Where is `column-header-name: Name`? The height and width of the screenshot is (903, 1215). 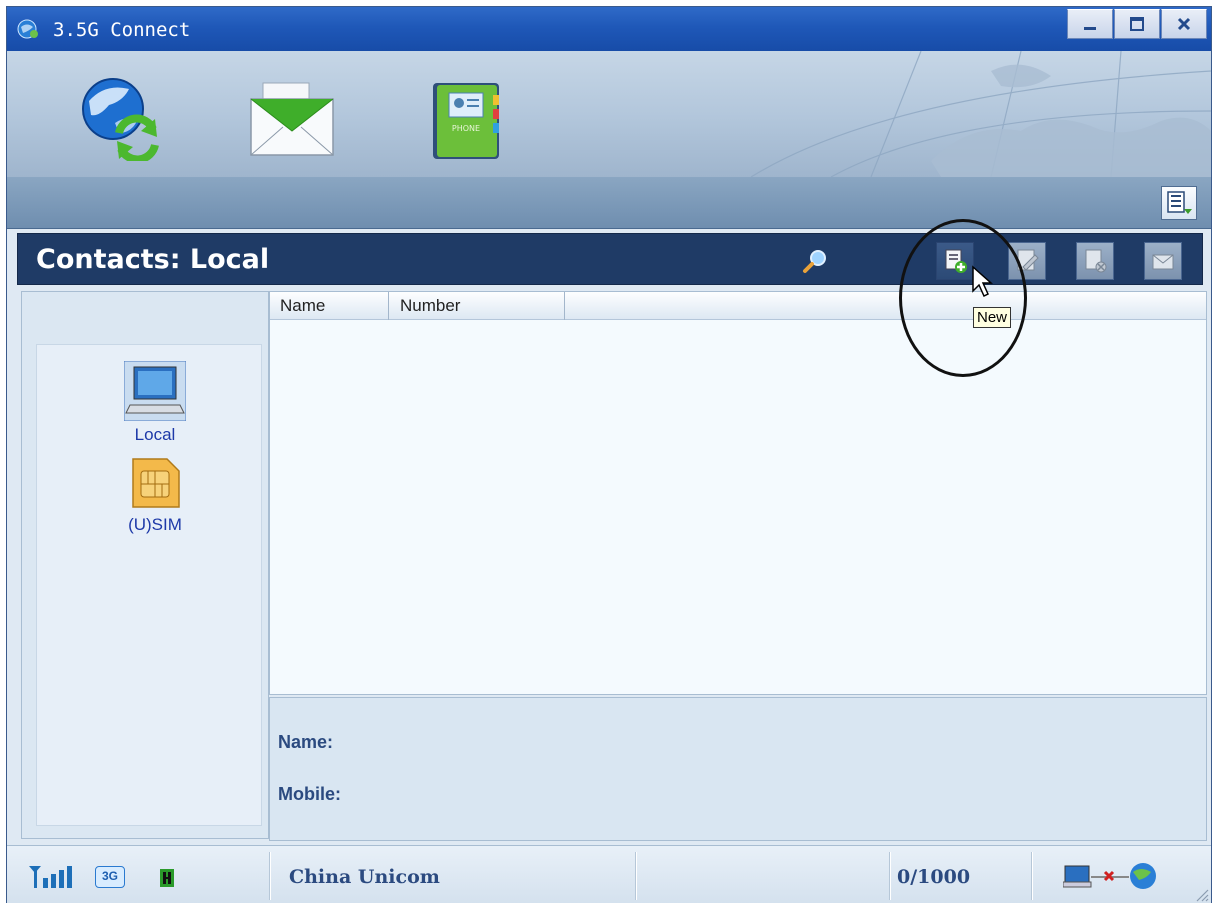
column-header-name: Name is located at coordinates (302, 306).